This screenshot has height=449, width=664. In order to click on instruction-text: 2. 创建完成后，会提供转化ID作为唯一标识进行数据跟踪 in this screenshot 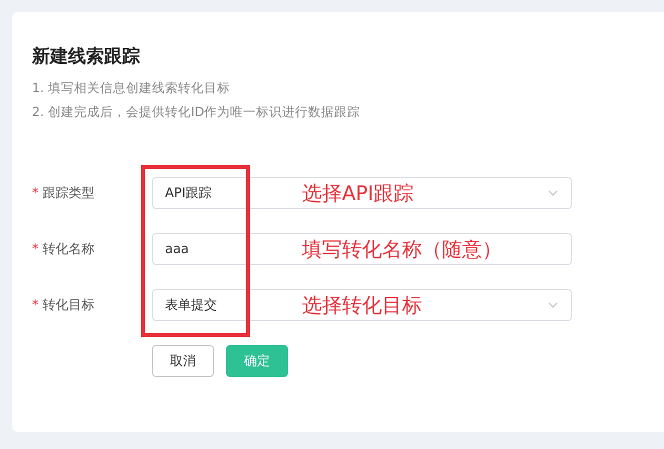, I will do `click(196, 112)`.